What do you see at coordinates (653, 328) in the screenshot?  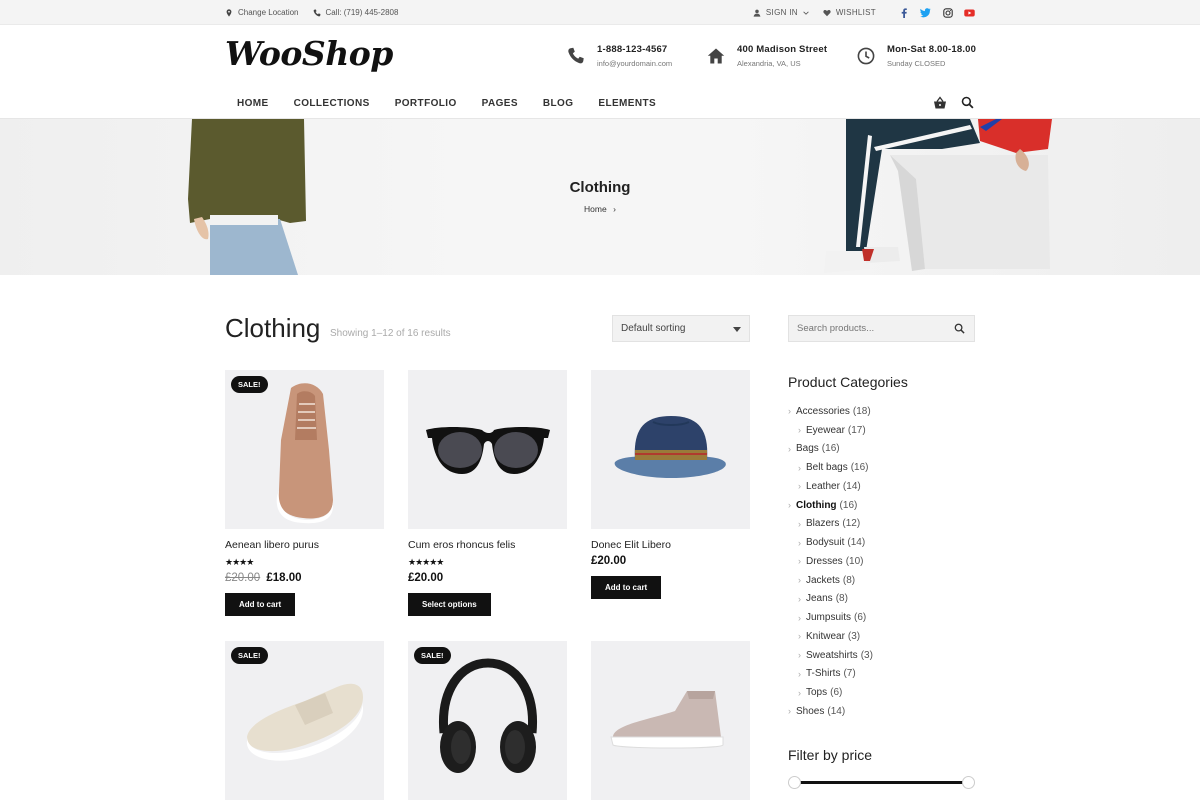 I see `sorting-value: Default sorting` at bounding box center [653, 328].